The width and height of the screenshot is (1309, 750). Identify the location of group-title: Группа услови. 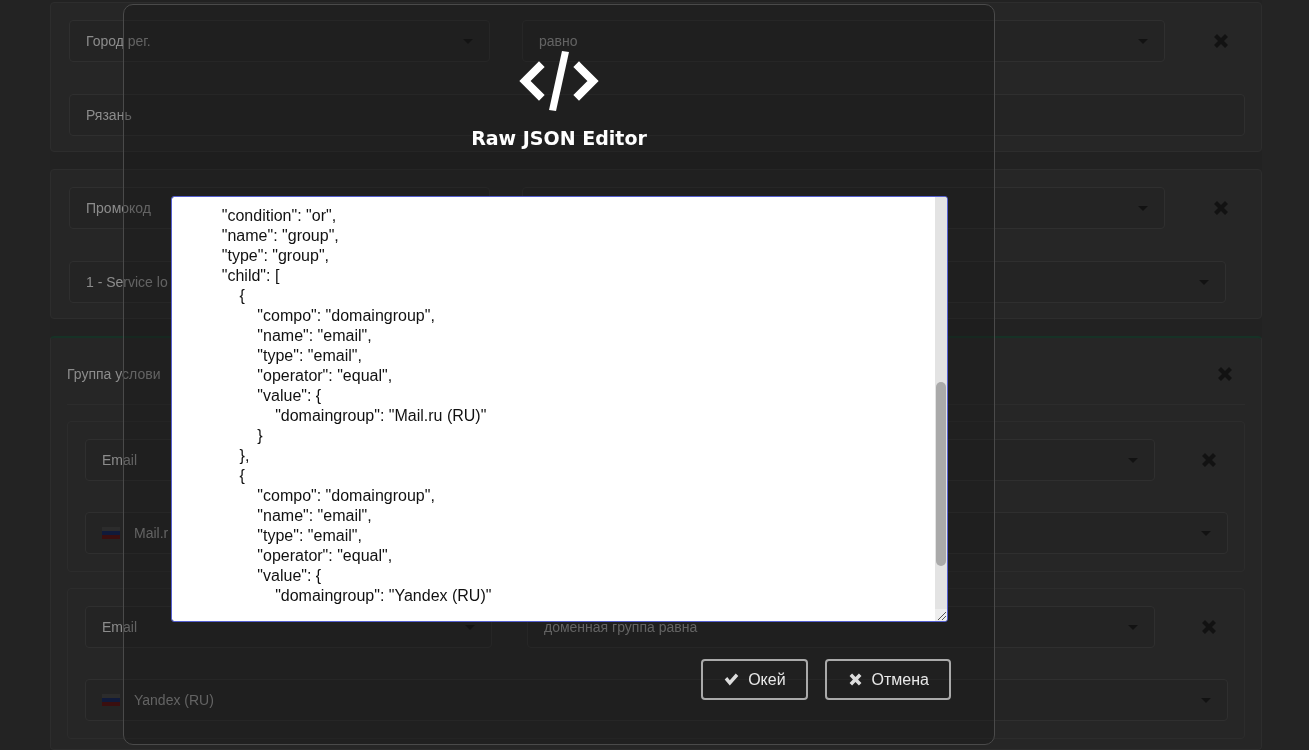
(114, 374).